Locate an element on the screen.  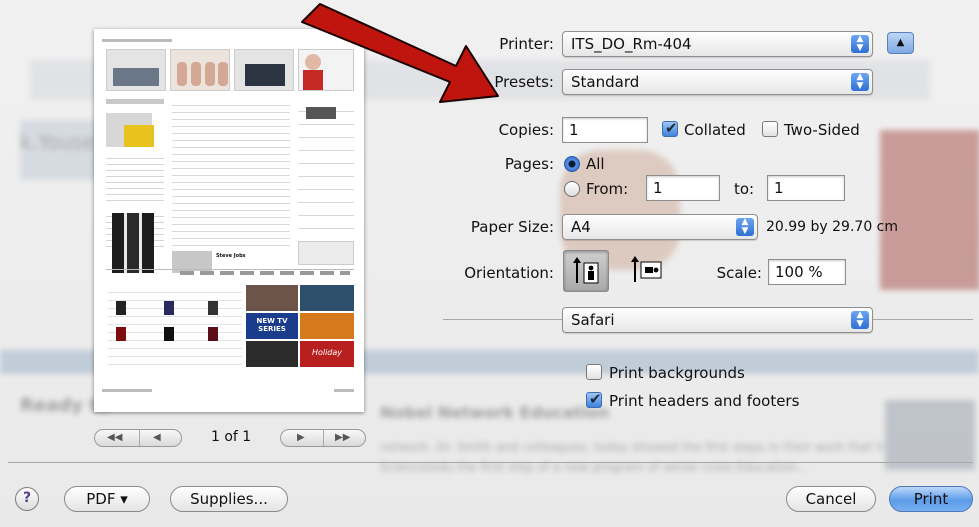
orientation-landscape-button is located at coordinates (646, 271).